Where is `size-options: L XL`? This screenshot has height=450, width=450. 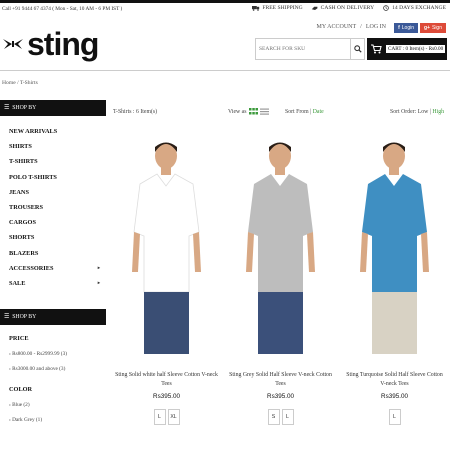
size-options: L XL is located at coordinates (166, 417).